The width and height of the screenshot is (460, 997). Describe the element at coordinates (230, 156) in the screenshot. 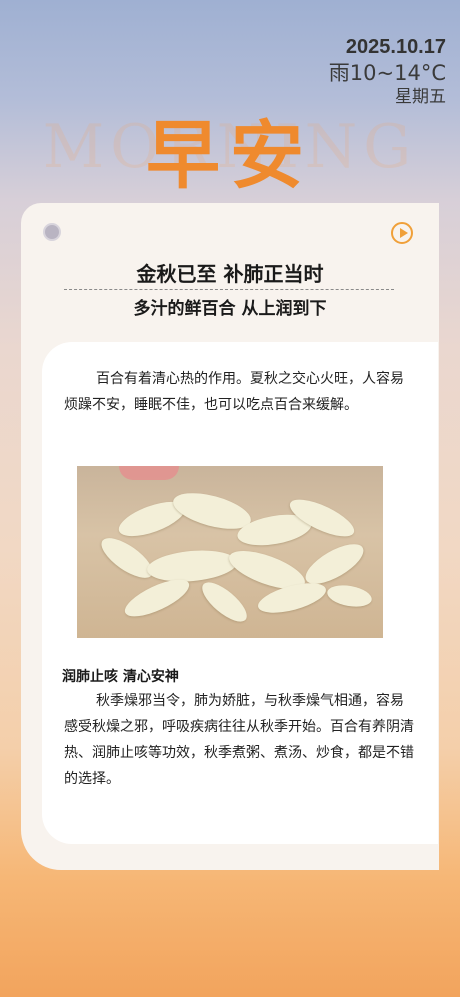

I see `greeting-title: 早安` at that location.